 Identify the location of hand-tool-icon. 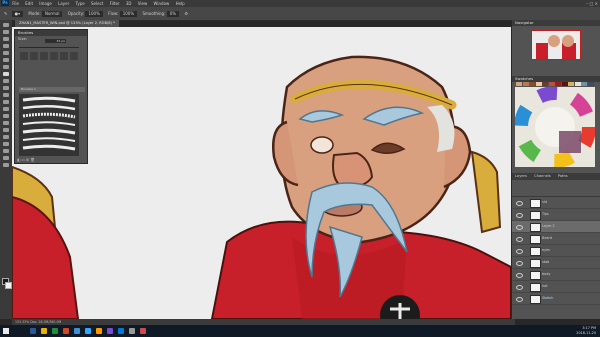
(6, 151).